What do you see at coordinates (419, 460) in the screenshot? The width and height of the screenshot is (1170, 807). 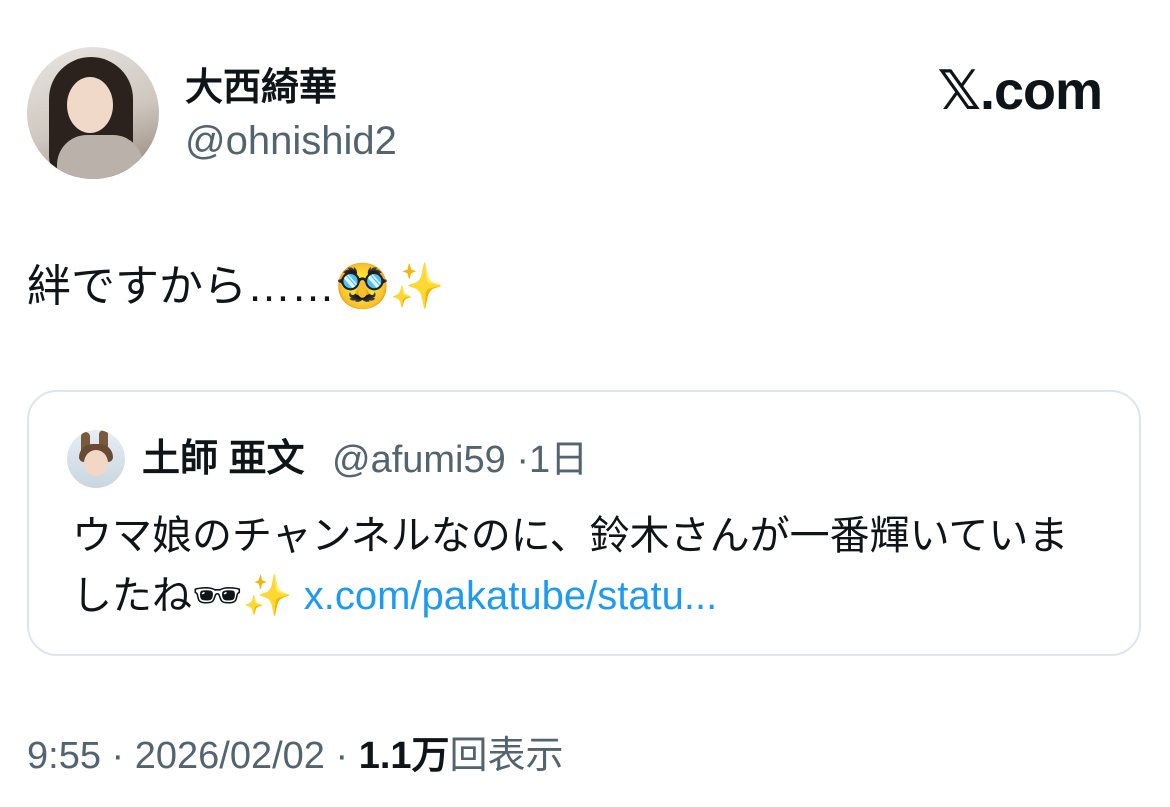 I see `quoted-author-handle: @afumi59` at bounding box center [419, 460].